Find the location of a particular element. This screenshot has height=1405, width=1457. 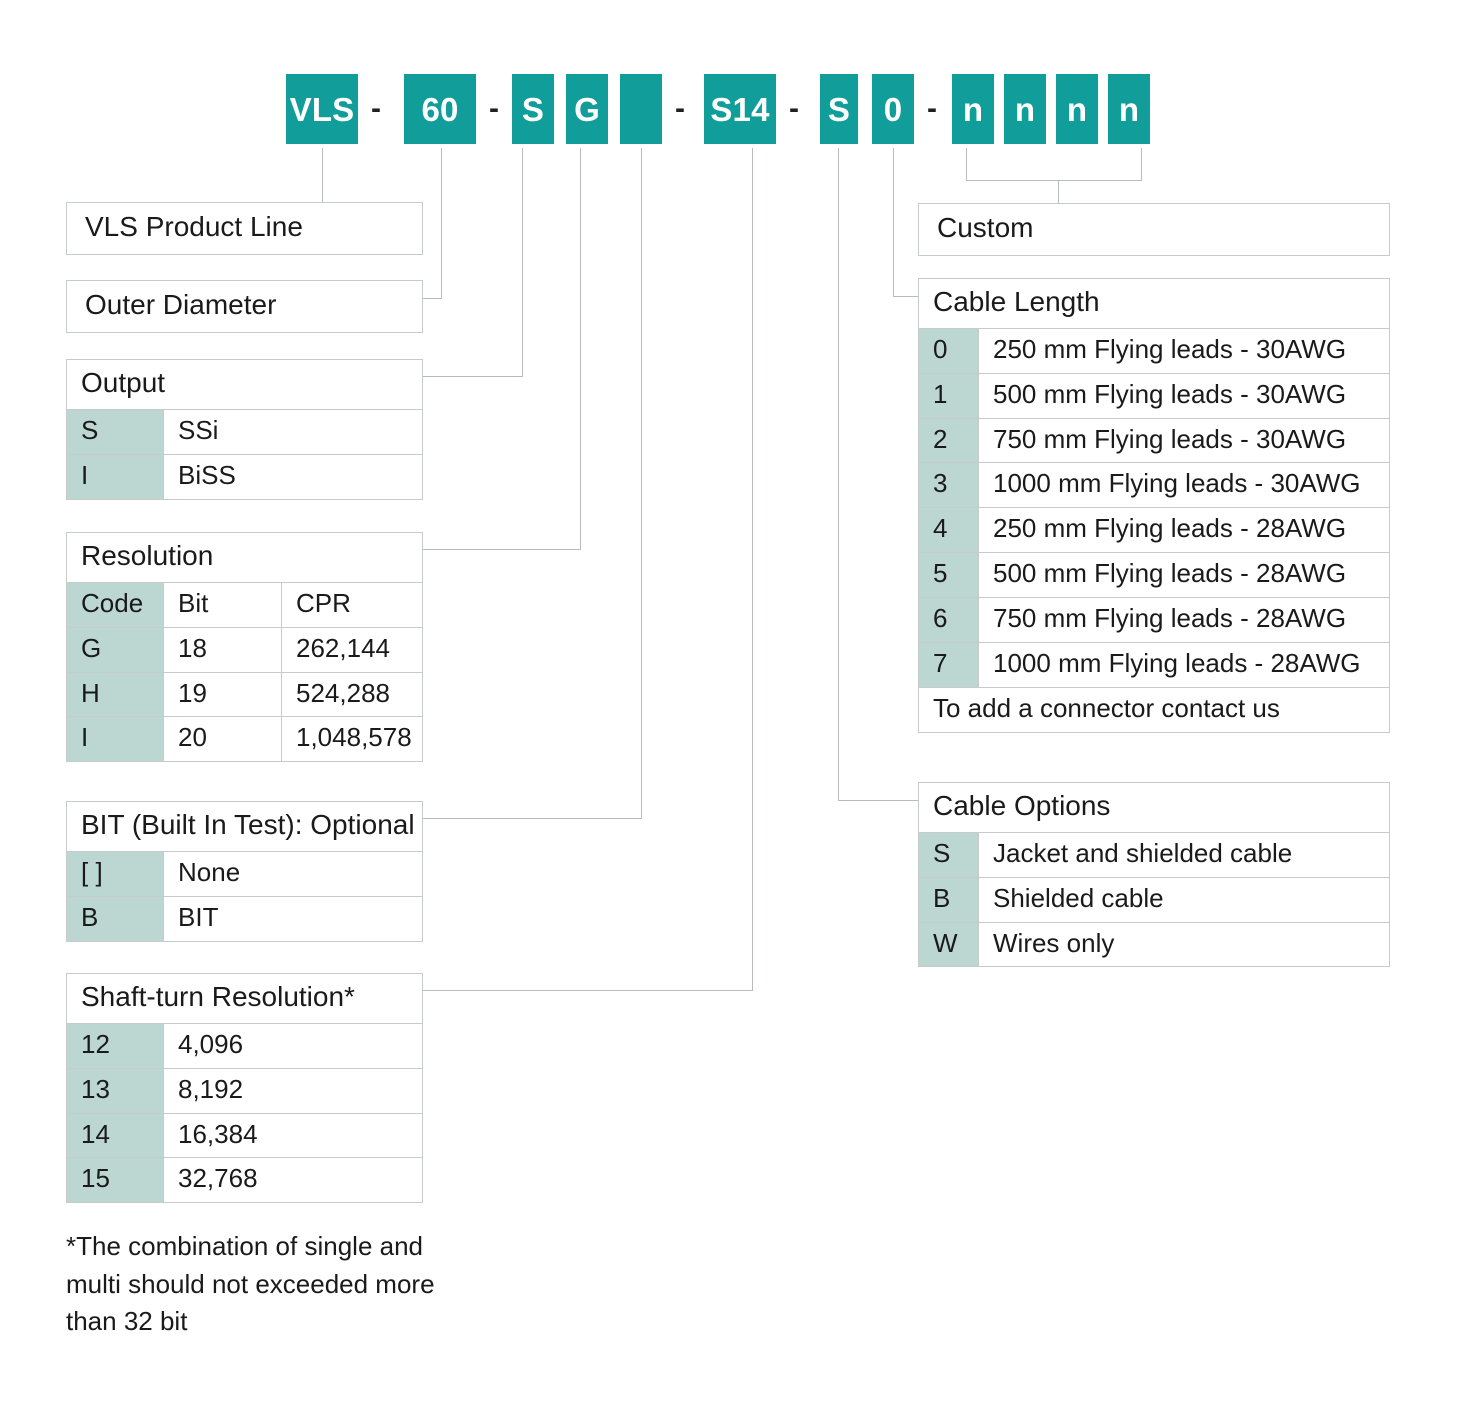

pn-block-custom-1: n is located at coordinates (973, 109).